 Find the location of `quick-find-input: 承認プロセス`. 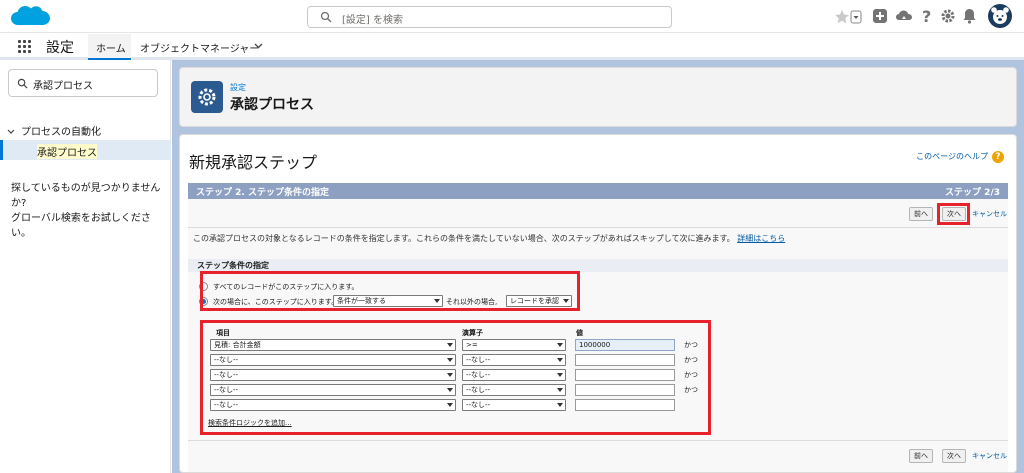

quick-find-input: 承認プロセス is located at coordinates (83, 83).